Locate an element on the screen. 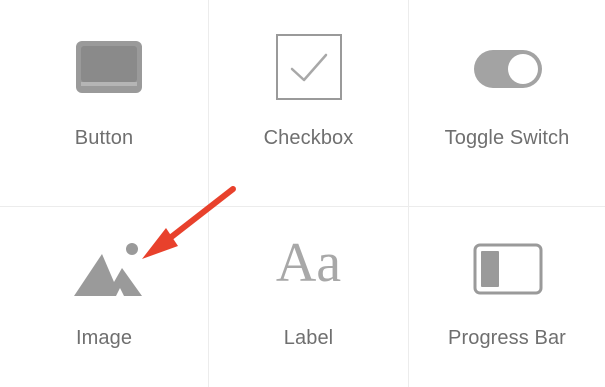  component-label: Button is located at coordinates (104, 138).